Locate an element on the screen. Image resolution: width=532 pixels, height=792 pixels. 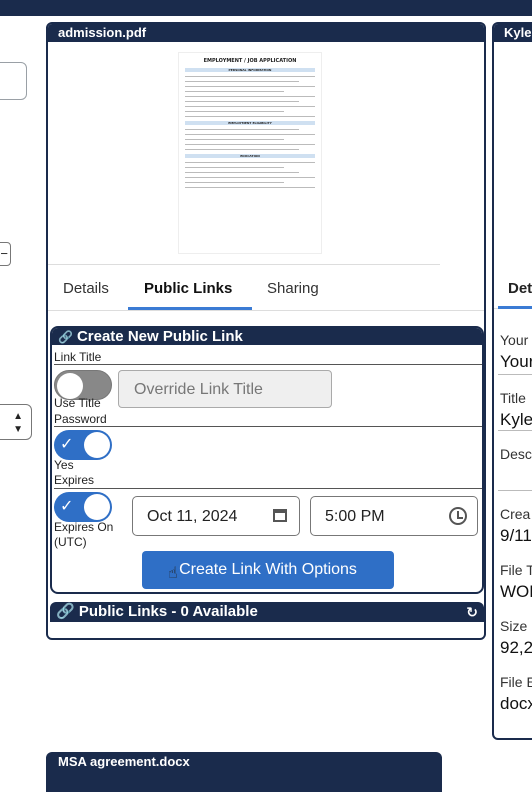
field-label: Crea is located at coordinates (515, 514).